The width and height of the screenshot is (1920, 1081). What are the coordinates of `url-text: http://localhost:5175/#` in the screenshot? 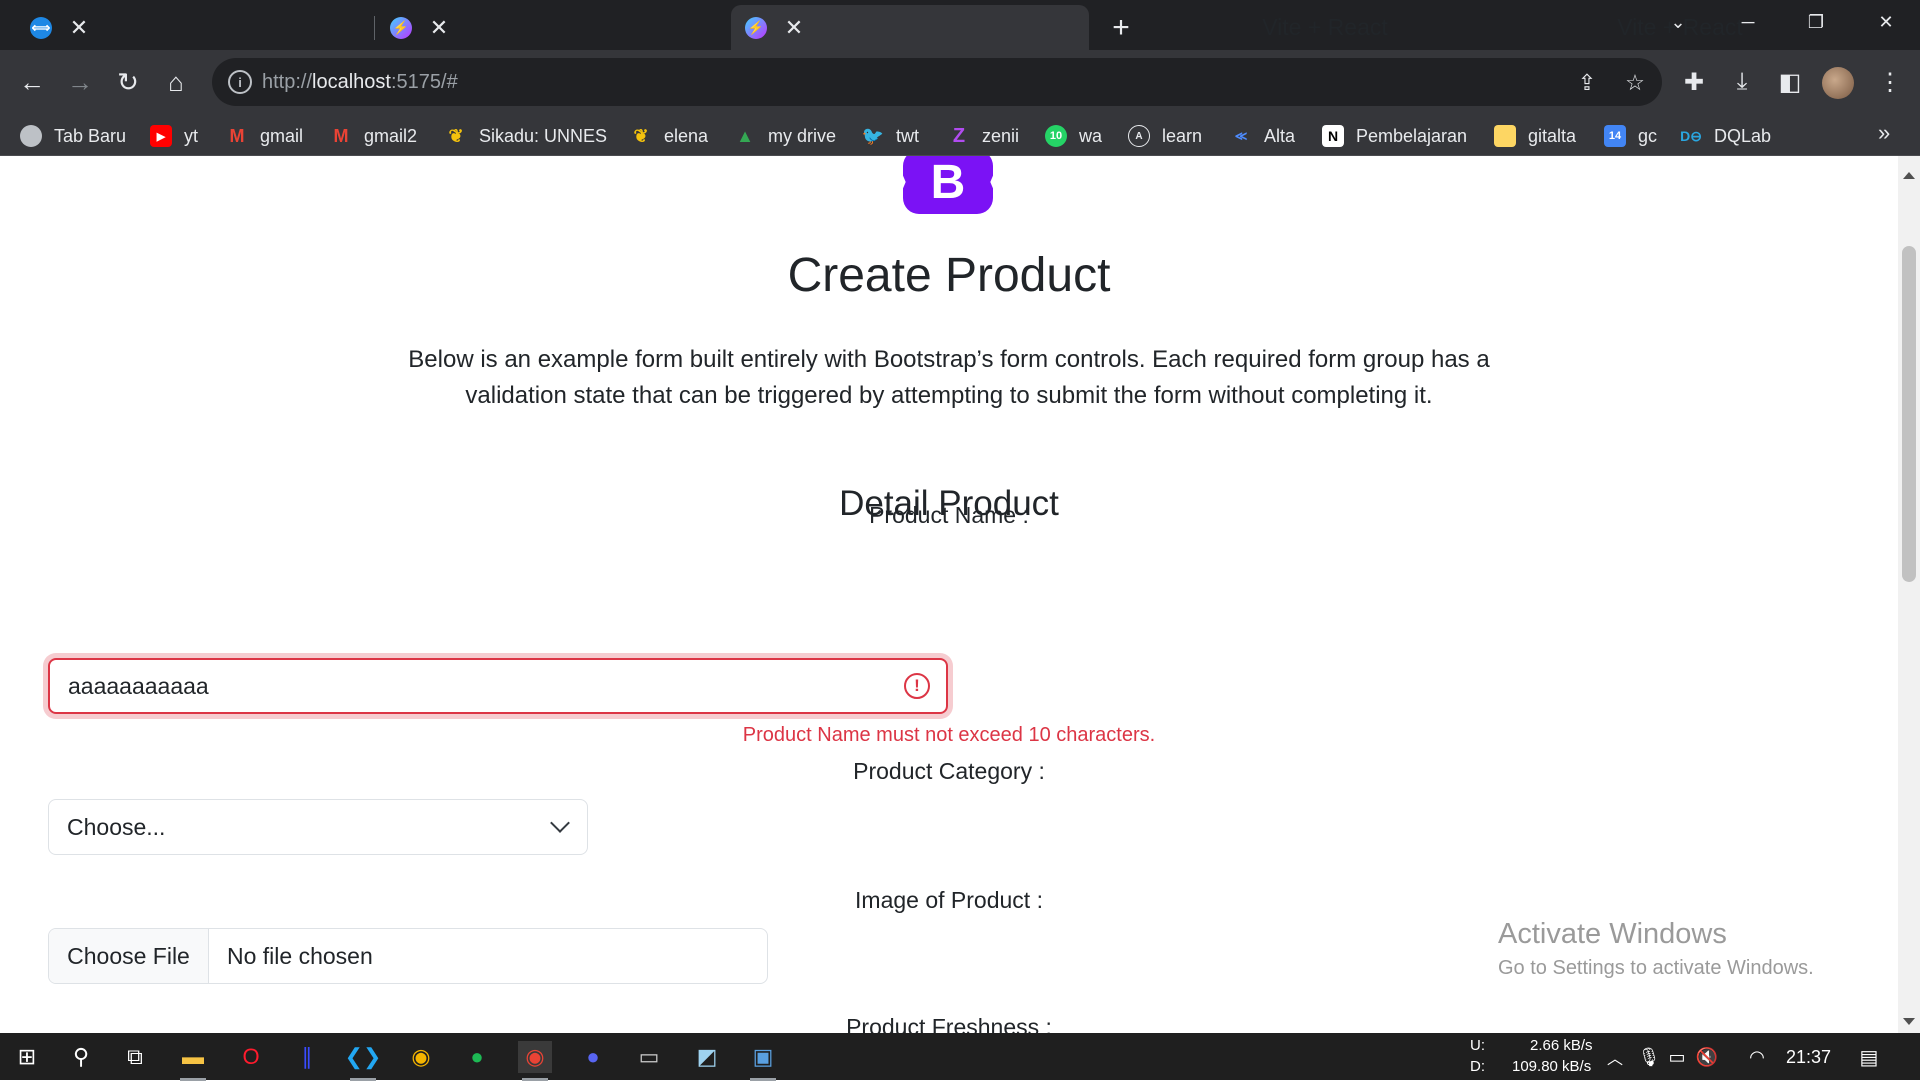 It's located at (360, 82).